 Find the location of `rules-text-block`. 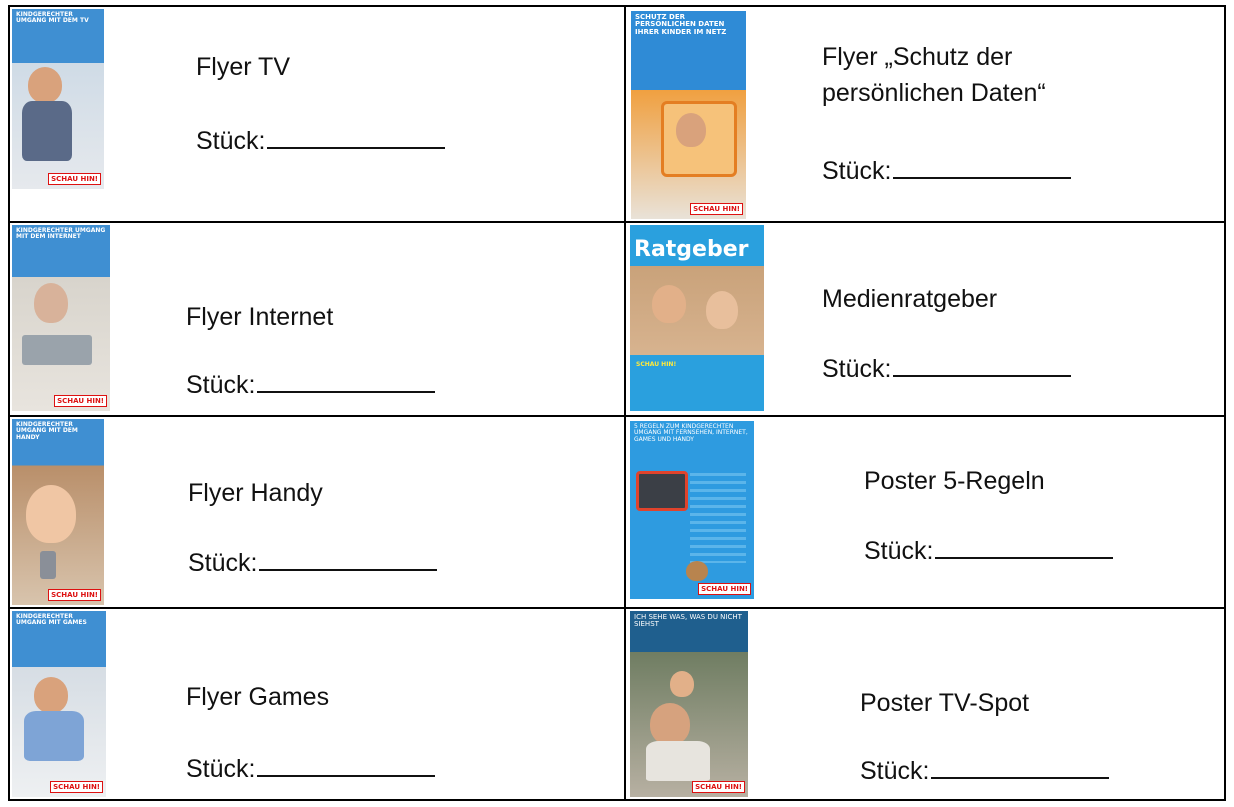

rules-text-block is located at coordinates (718, 518).